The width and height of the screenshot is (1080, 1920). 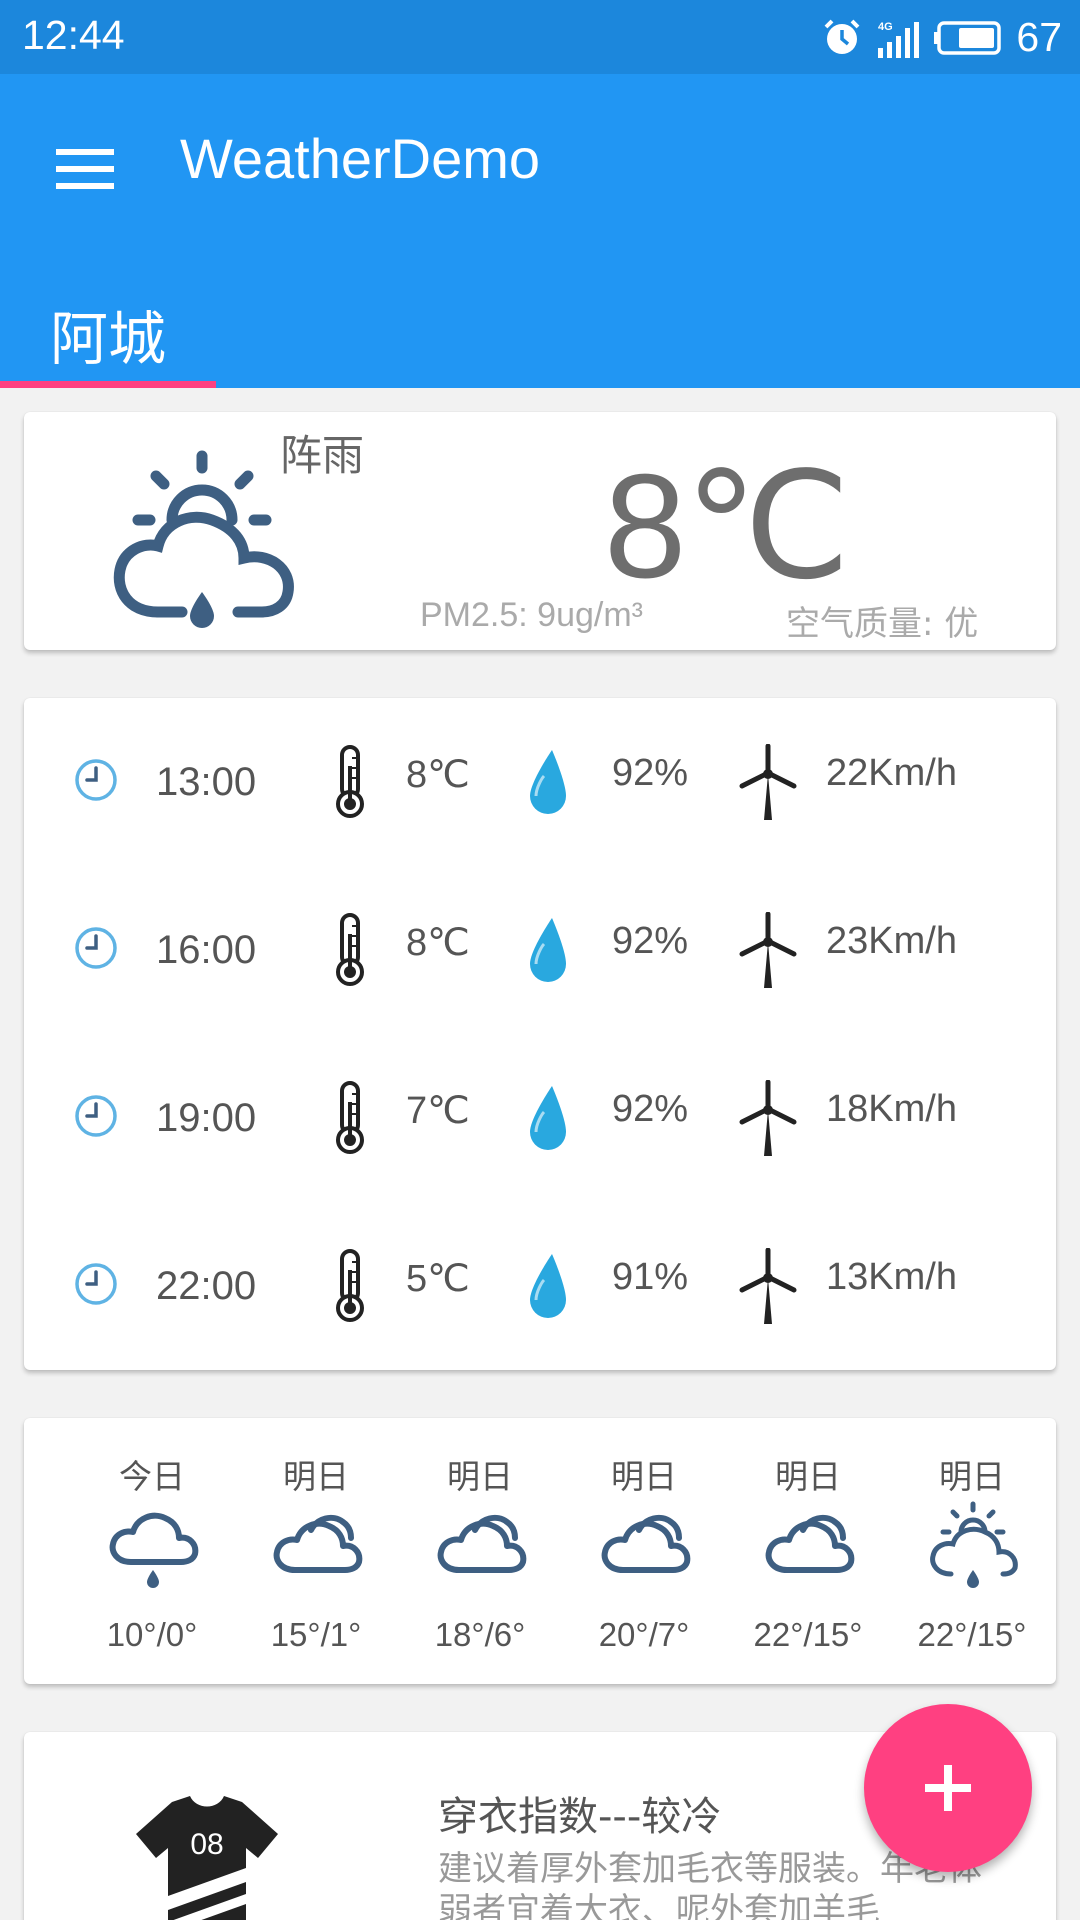 I want to click on hour-wind-speed: 18Km/h, so click(x=891, y=1109).